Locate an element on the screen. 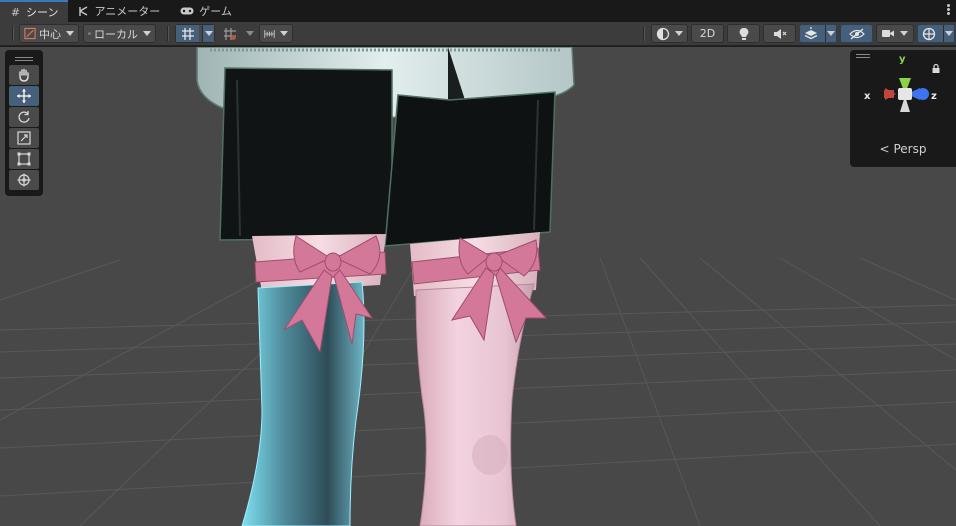 Image resolution: width=956 pixels, height=526 pixels. increment-snap-dropdown is located at coordinates (249, 33).